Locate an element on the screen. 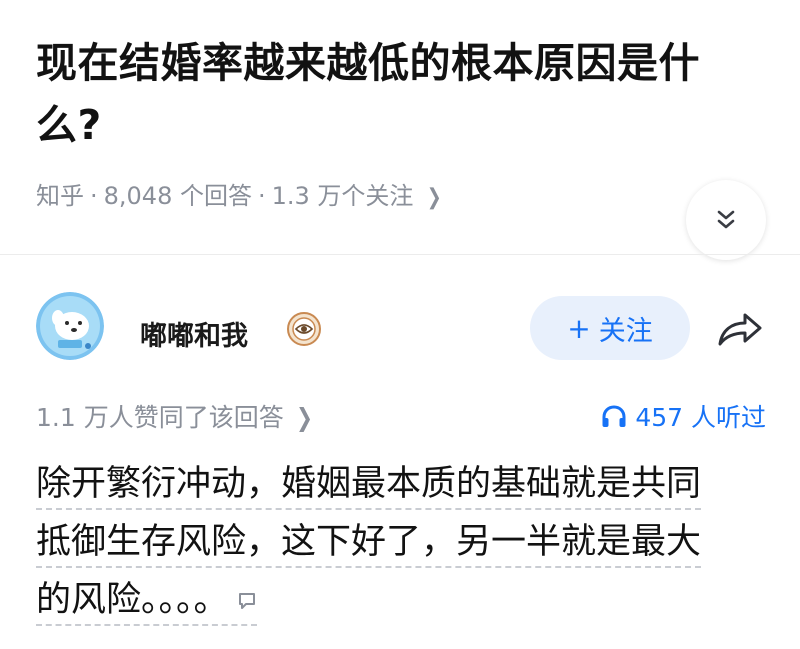 The width and height of the screenshot is (800, 649). share-button is located at coordinates (740, 330).